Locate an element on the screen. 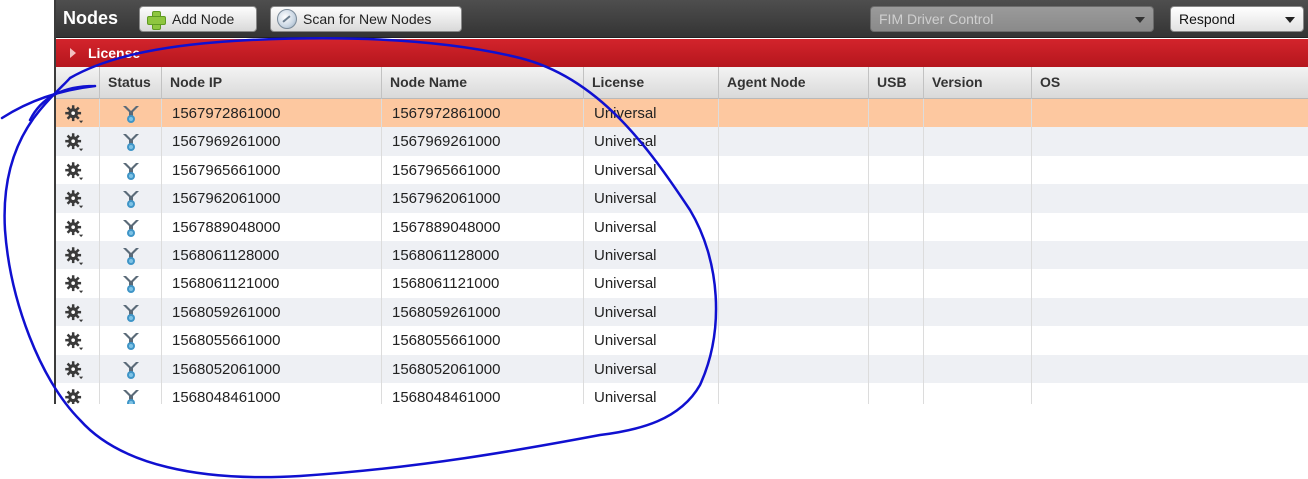 The width and height of the screenshot is (1308, 479). chevron-down-icon is located at coordinates (1290, 20).